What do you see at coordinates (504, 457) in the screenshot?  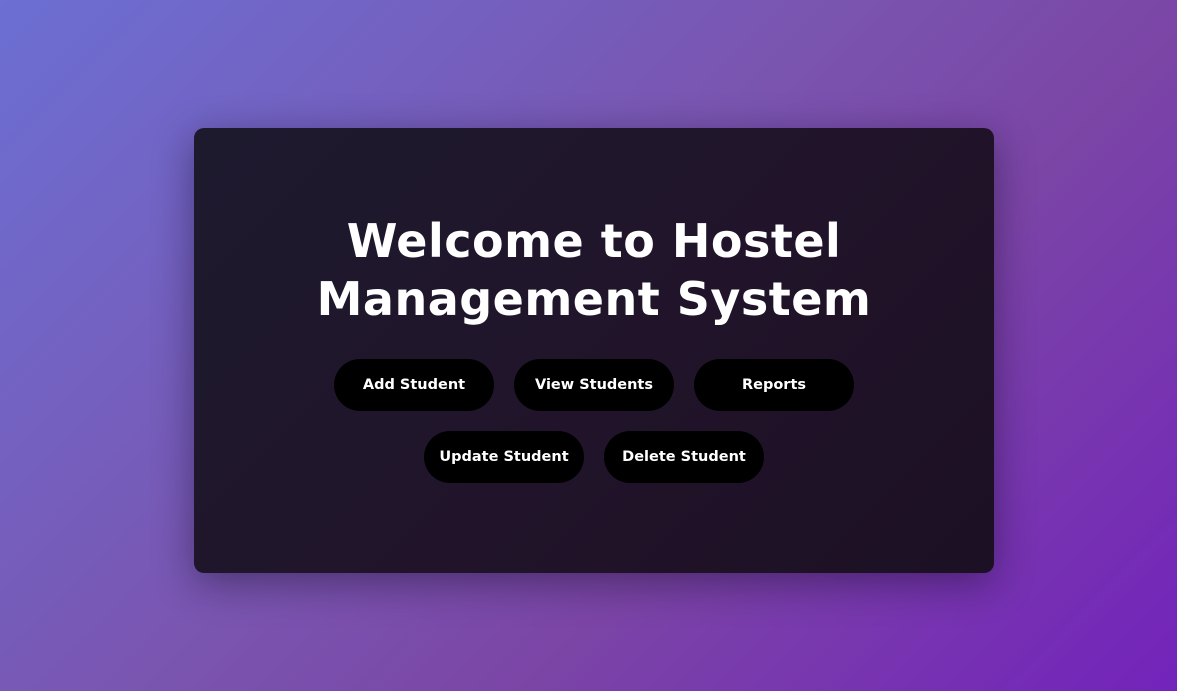 I see `update-student-button: Update Student` at bounding box center [504, 457].